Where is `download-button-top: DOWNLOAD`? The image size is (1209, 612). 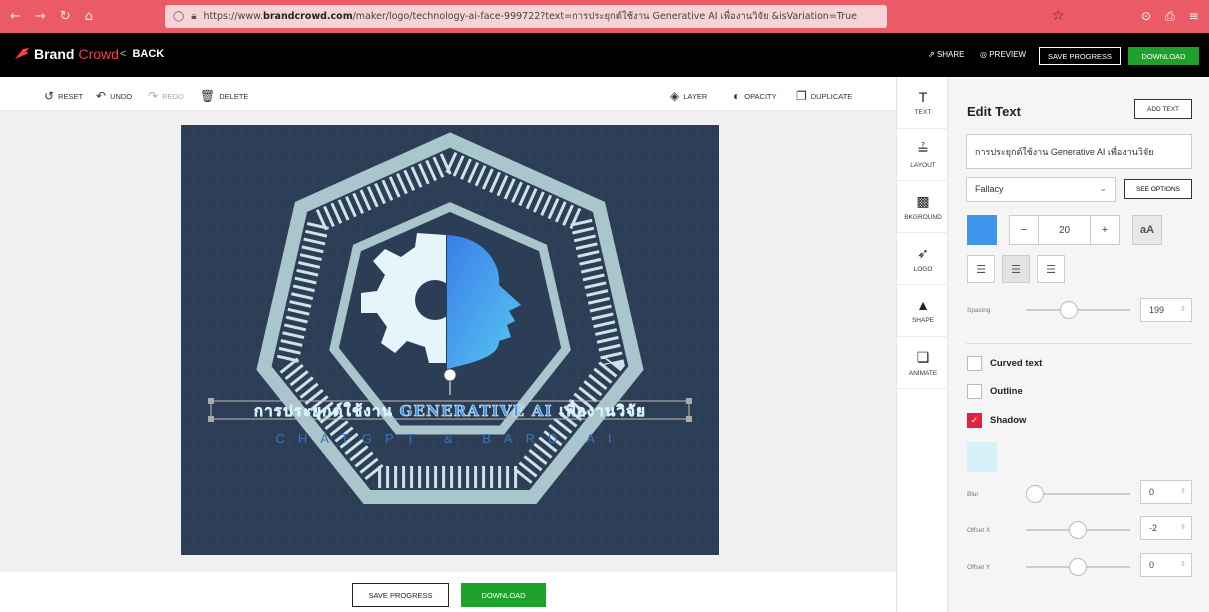
download-button-top: DOWNLOAD is located at coordinates (1163, 56).